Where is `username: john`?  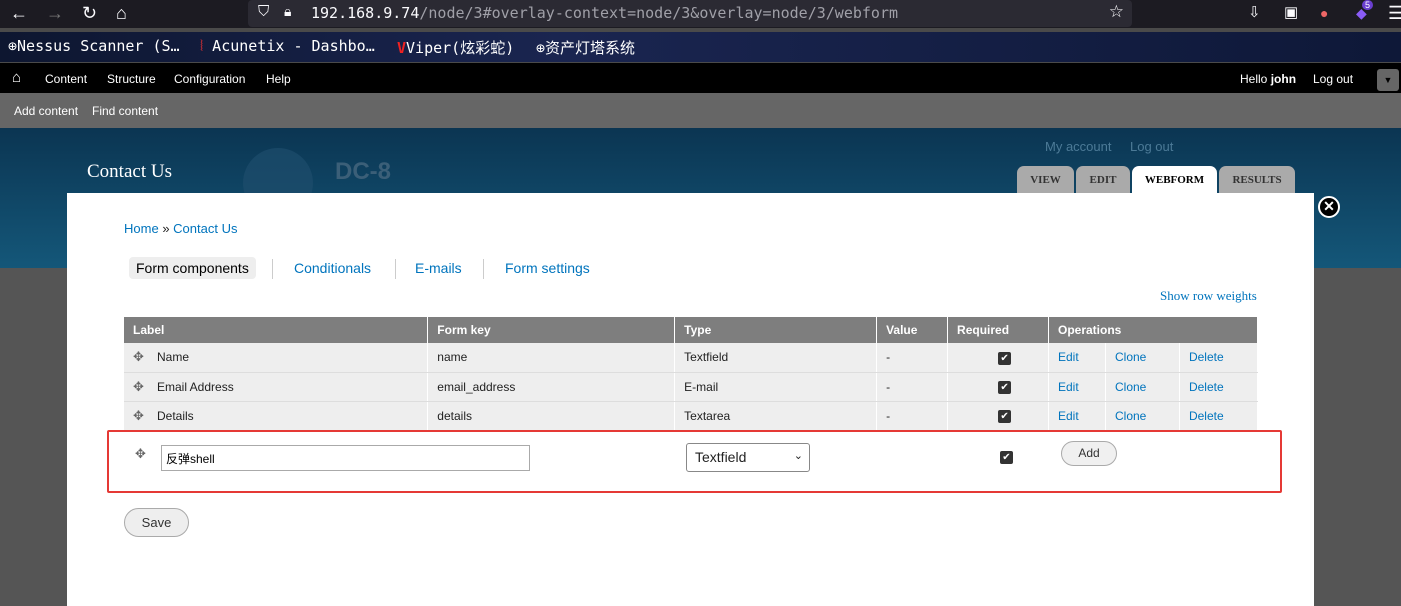
username: john is located at coordinates (1283, 79).